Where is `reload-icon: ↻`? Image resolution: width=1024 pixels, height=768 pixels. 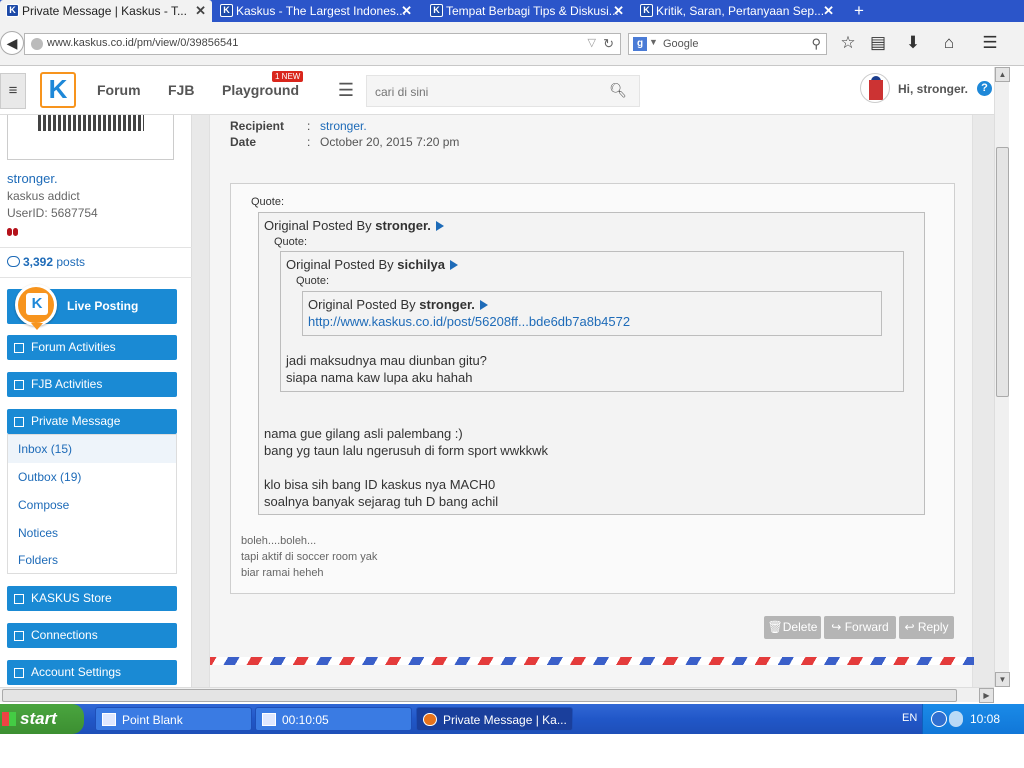 reload-icon: ↻ is located at coordinates (608, 44).